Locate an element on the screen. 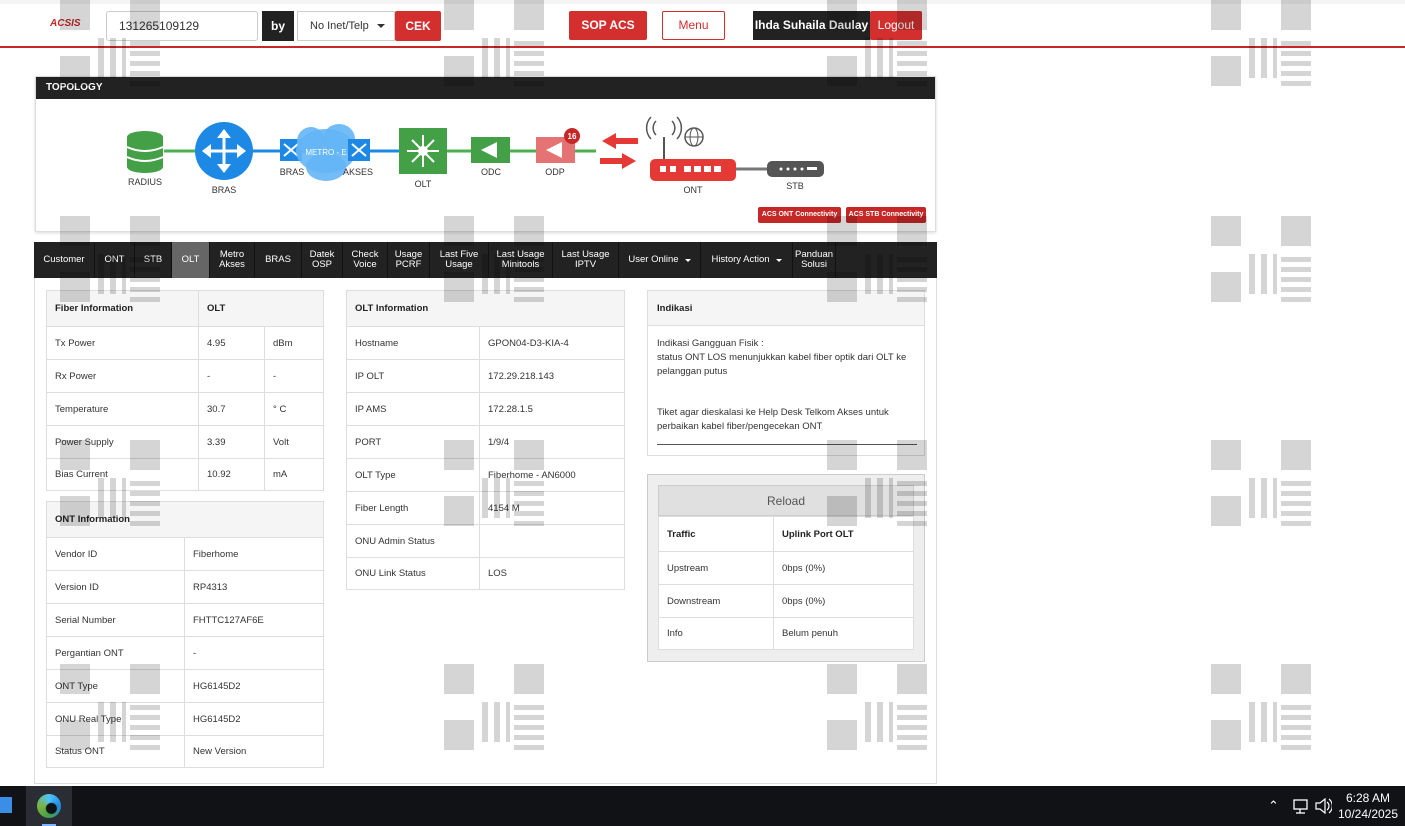 The width and height of the screenshot is (1405, 826). row-value: Fiberhome is located at coordinates (254, 554).